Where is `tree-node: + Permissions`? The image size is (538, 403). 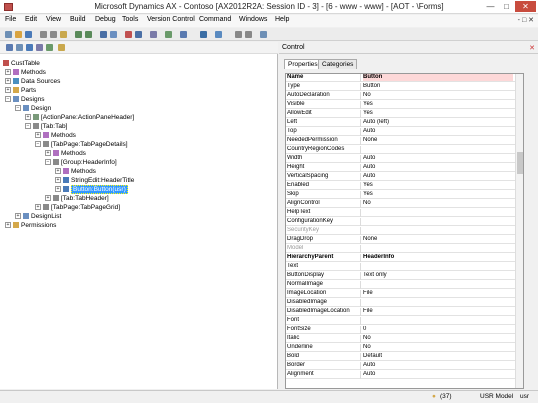
tree-node: + Permissions is located at coordinates (30, 226).